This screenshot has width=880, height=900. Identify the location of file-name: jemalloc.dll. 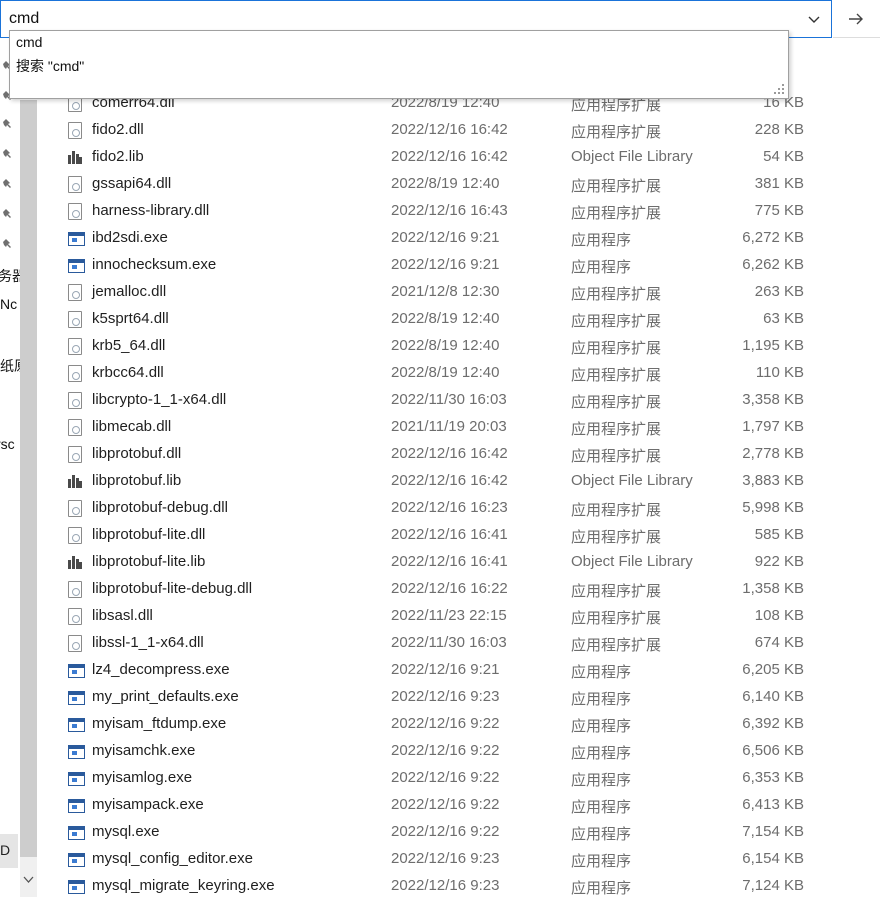
(129, 291).